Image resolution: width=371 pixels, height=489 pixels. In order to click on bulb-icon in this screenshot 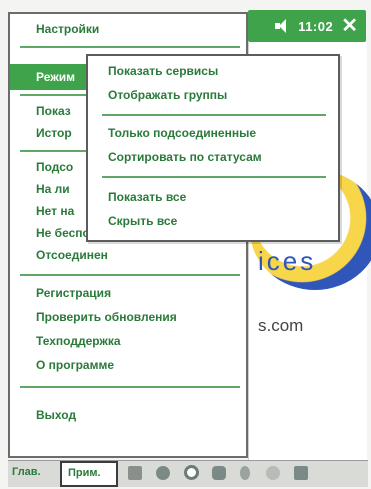, I will do `click(245, 473)`.